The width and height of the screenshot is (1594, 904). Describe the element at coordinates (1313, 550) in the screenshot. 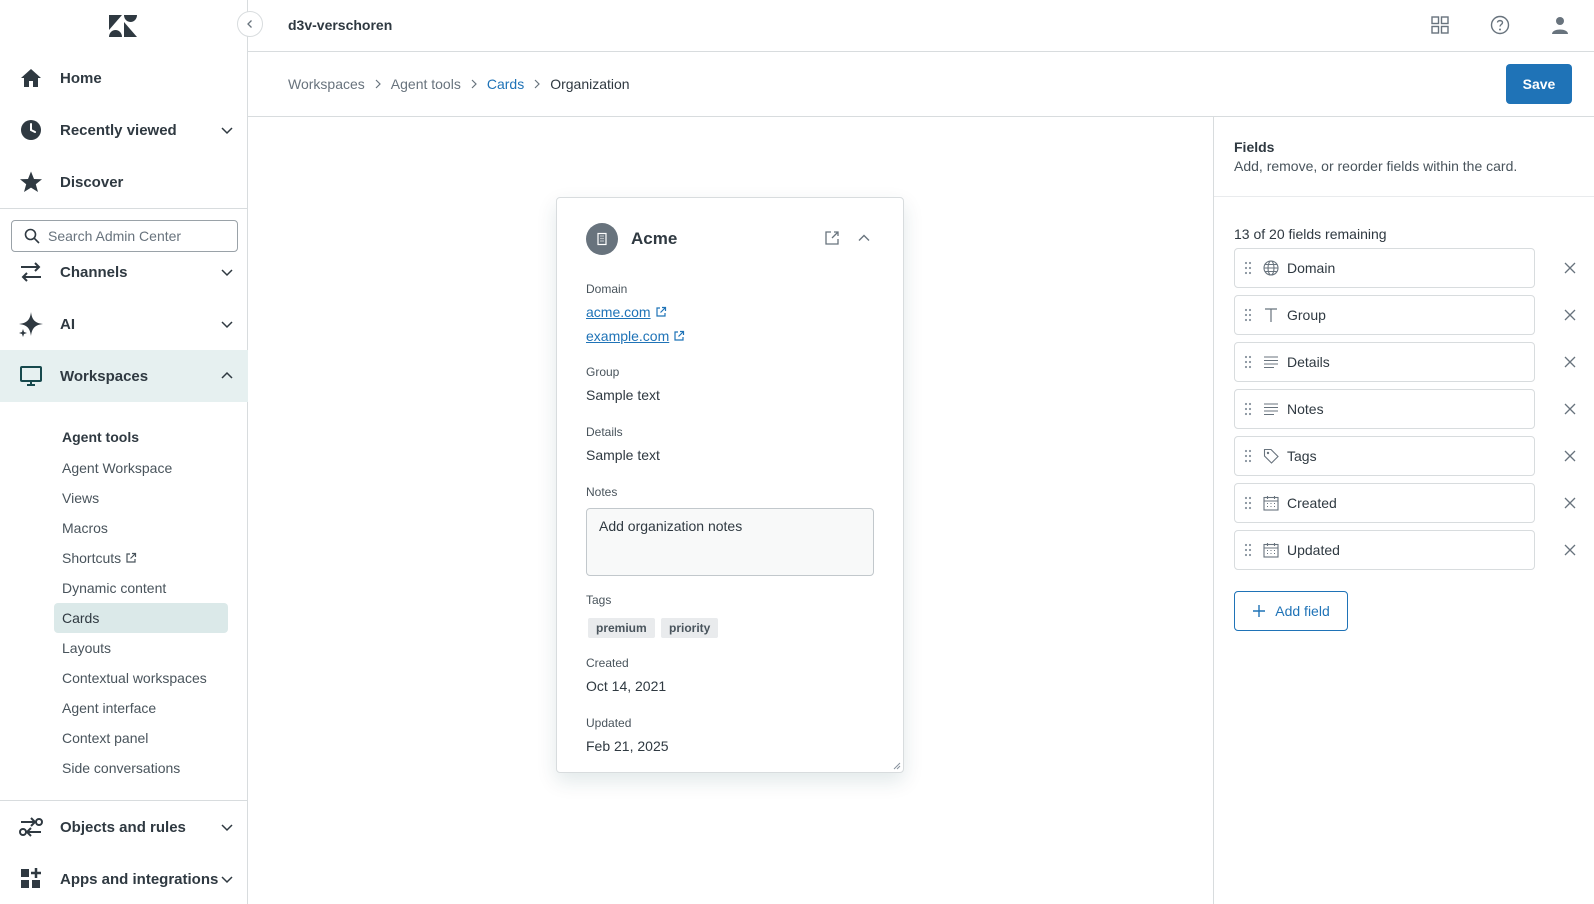

I see `field-name: Updated` at that location.